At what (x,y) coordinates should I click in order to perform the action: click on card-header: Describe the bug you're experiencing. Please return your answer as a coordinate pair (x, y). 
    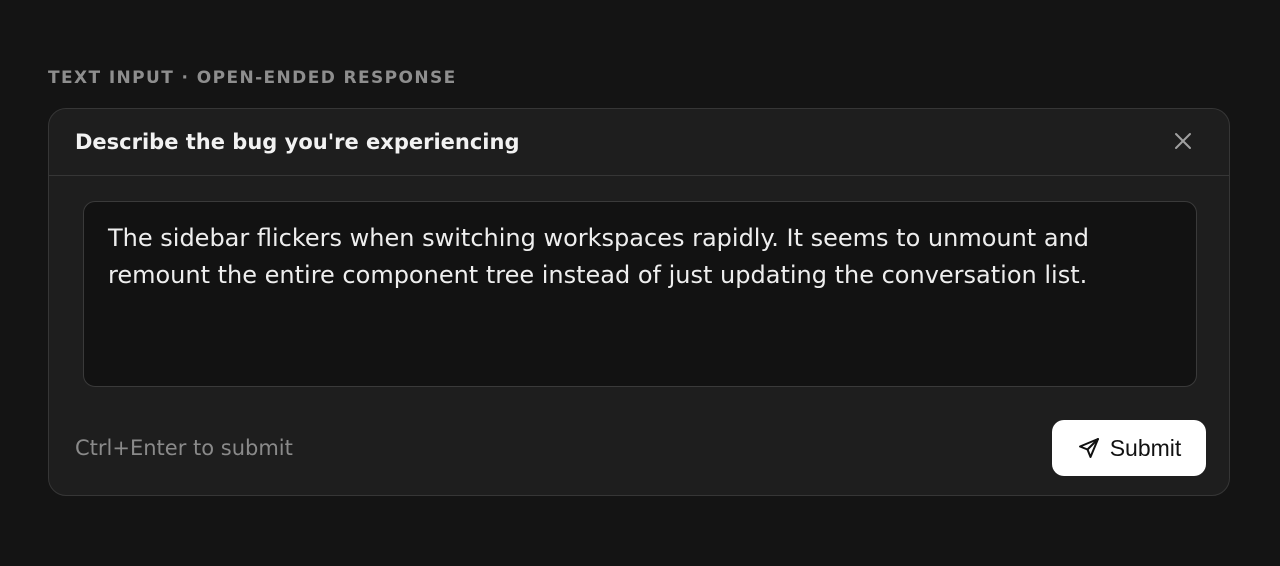
    Looking at the image, I should click on (639, 142).